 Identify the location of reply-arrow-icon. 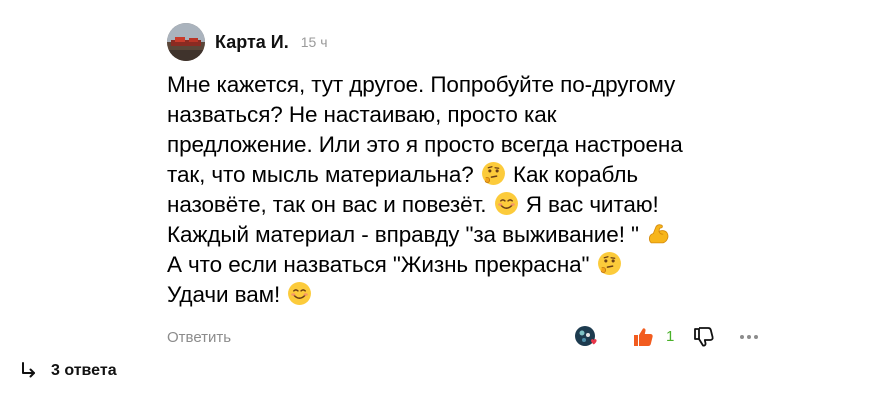
(28, 370).